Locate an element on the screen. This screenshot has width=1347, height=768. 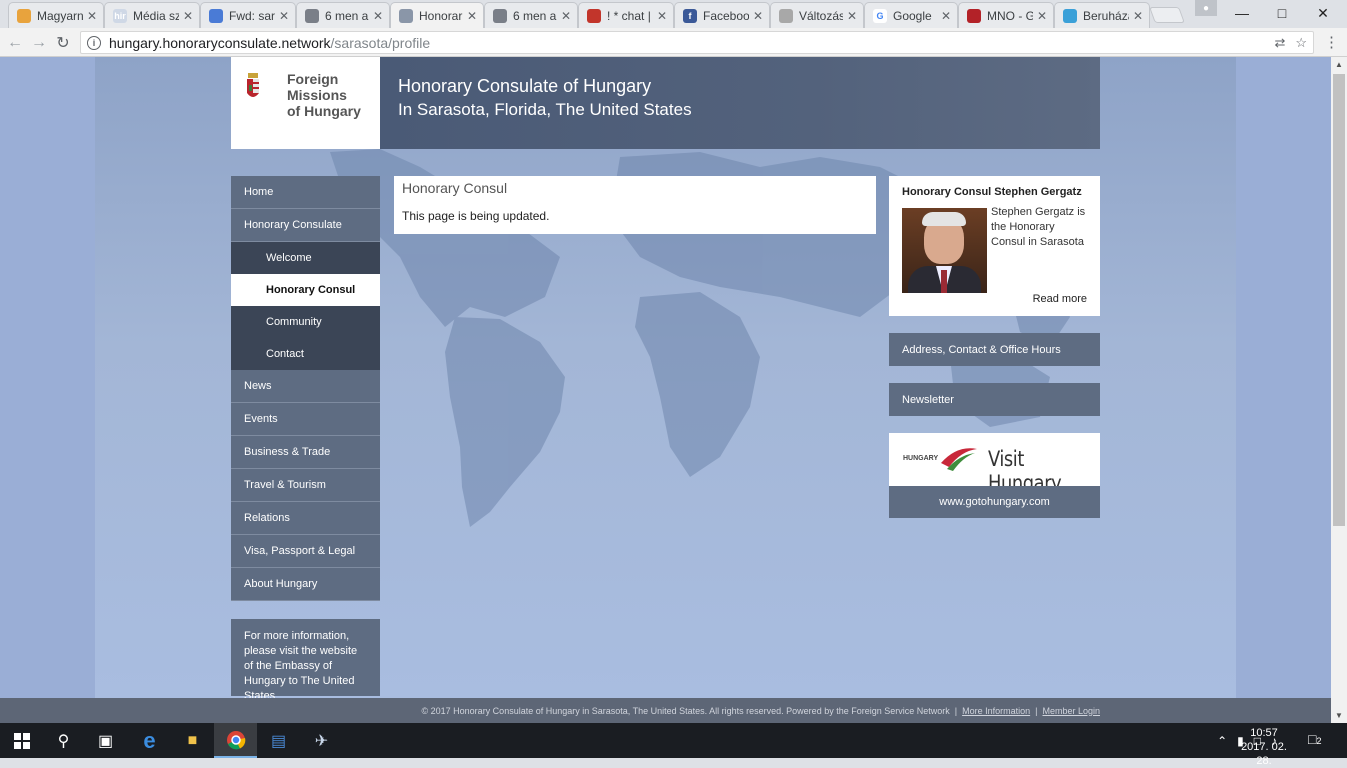
nav-business-trade: Business & Trade is located at coordinates (305, 452).